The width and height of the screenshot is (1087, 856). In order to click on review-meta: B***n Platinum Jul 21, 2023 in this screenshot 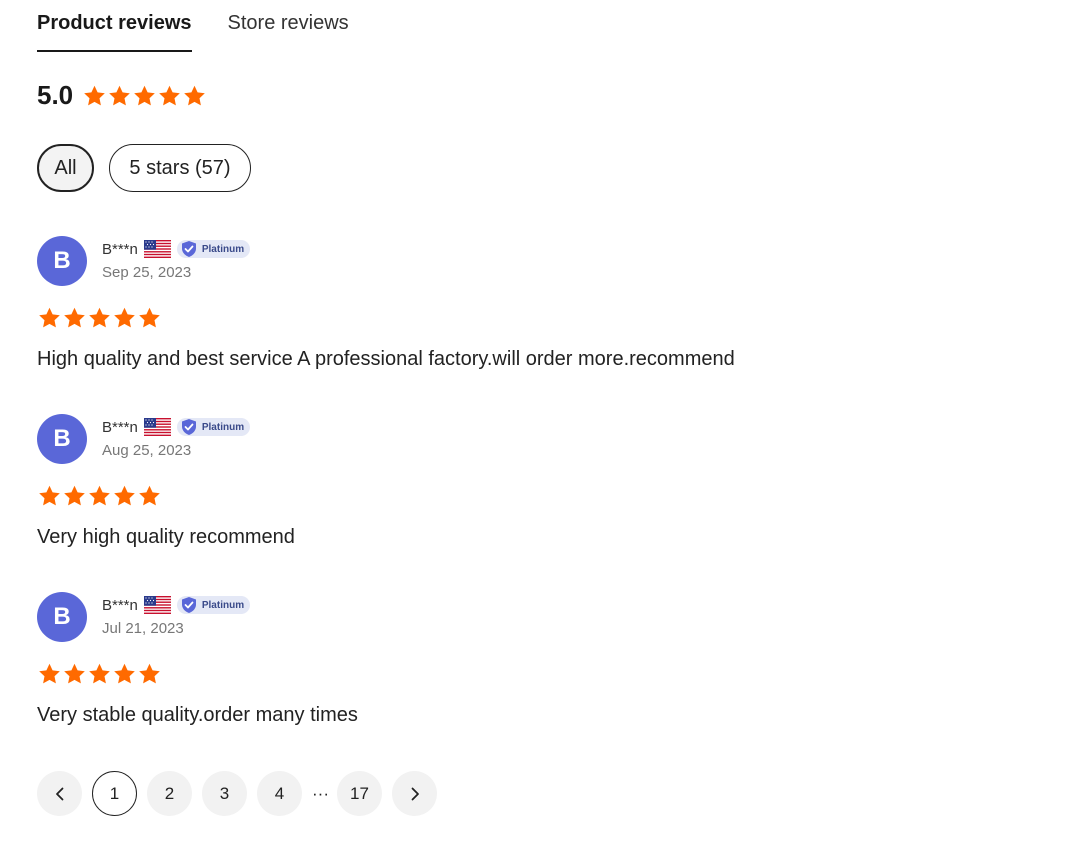, I will do `click(176, 616)`.